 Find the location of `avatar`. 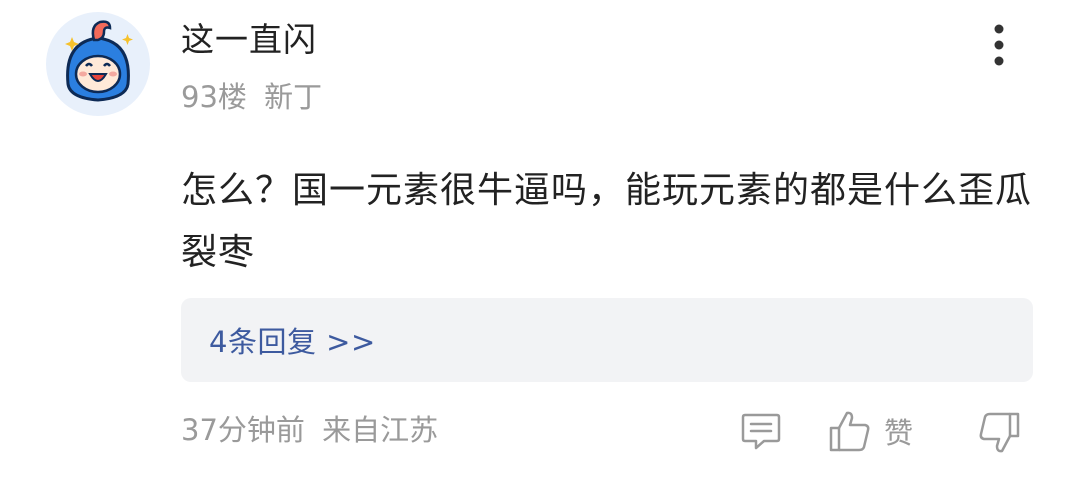

avatar is located at coordinates (98, 64).